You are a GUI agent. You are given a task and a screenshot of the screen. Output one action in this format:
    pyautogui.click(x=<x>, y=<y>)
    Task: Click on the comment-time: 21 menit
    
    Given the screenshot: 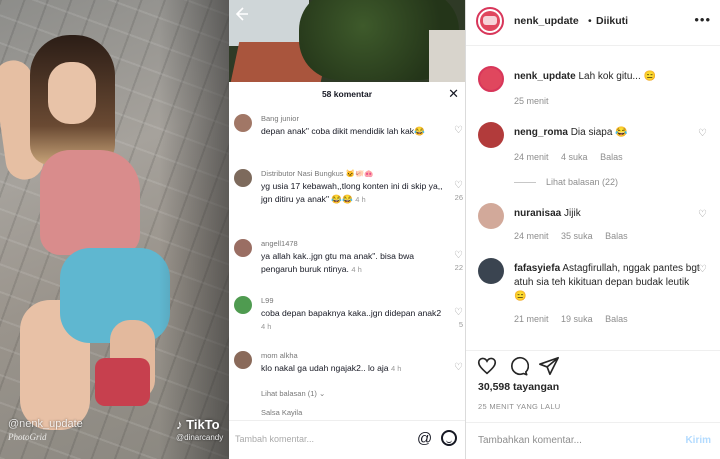 What is the action you would take?
    pyautogui.click(x=531, y=319)
    